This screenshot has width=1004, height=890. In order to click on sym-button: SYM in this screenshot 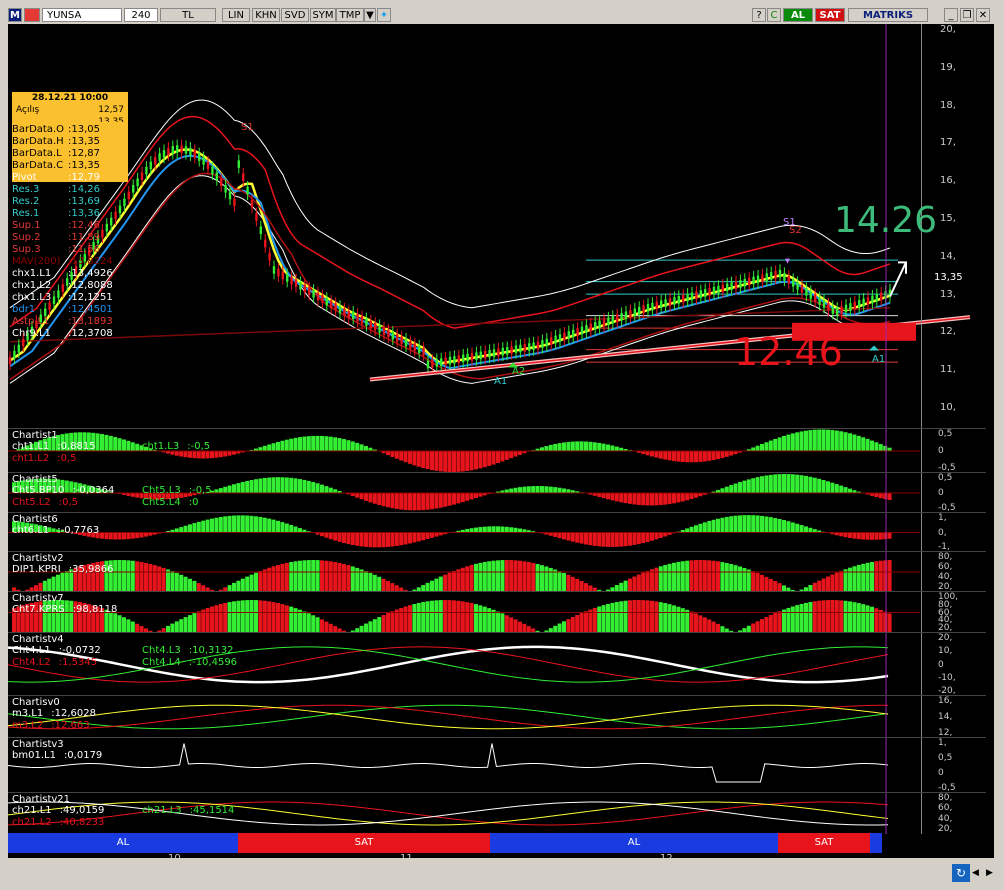, I will do `click(323, 15)`.